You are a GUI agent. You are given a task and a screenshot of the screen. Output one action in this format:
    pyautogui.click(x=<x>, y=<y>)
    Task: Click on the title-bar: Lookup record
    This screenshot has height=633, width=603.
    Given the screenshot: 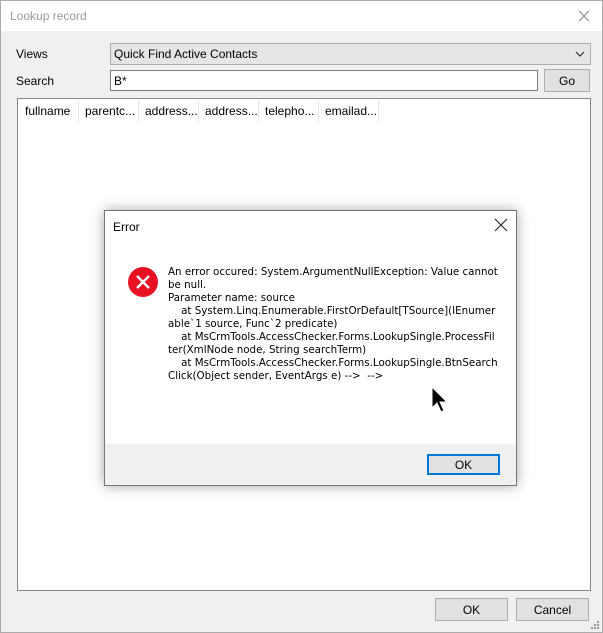 What is the action you would take?
    pyautogui.click(x=301, y=16)
    